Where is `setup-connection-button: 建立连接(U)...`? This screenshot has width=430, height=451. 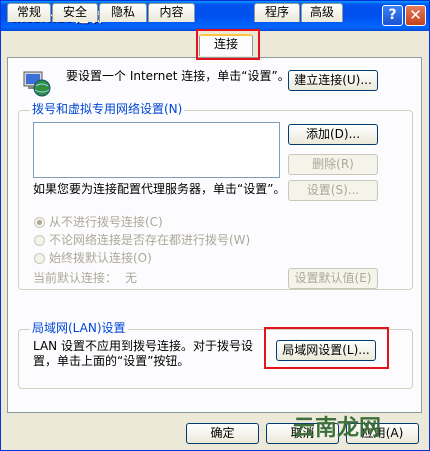
setup-connection-button: 建立连接(U)... is located at coordinates (333, 80).